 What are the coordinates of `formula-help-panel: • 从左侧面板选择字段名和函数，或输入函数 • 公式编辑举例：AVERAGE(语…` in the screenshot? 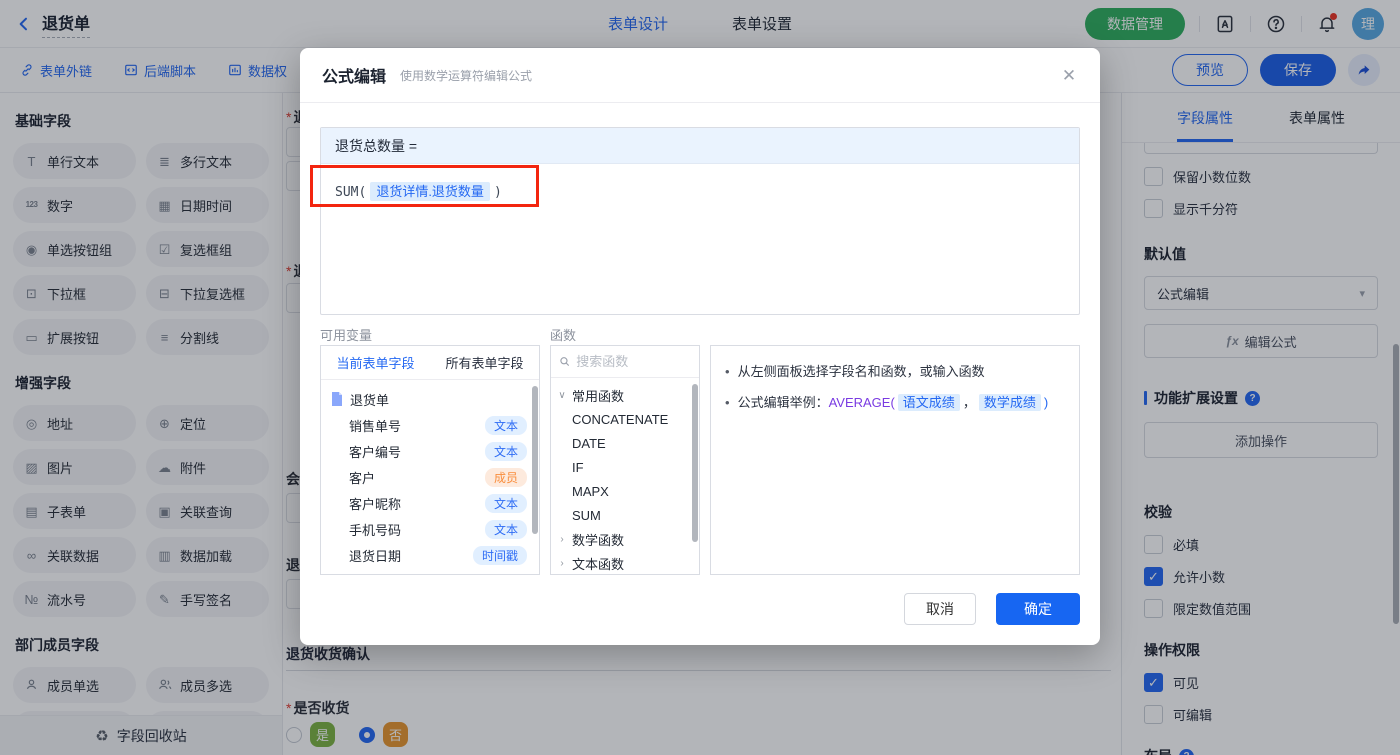 It's located at (895, 460).